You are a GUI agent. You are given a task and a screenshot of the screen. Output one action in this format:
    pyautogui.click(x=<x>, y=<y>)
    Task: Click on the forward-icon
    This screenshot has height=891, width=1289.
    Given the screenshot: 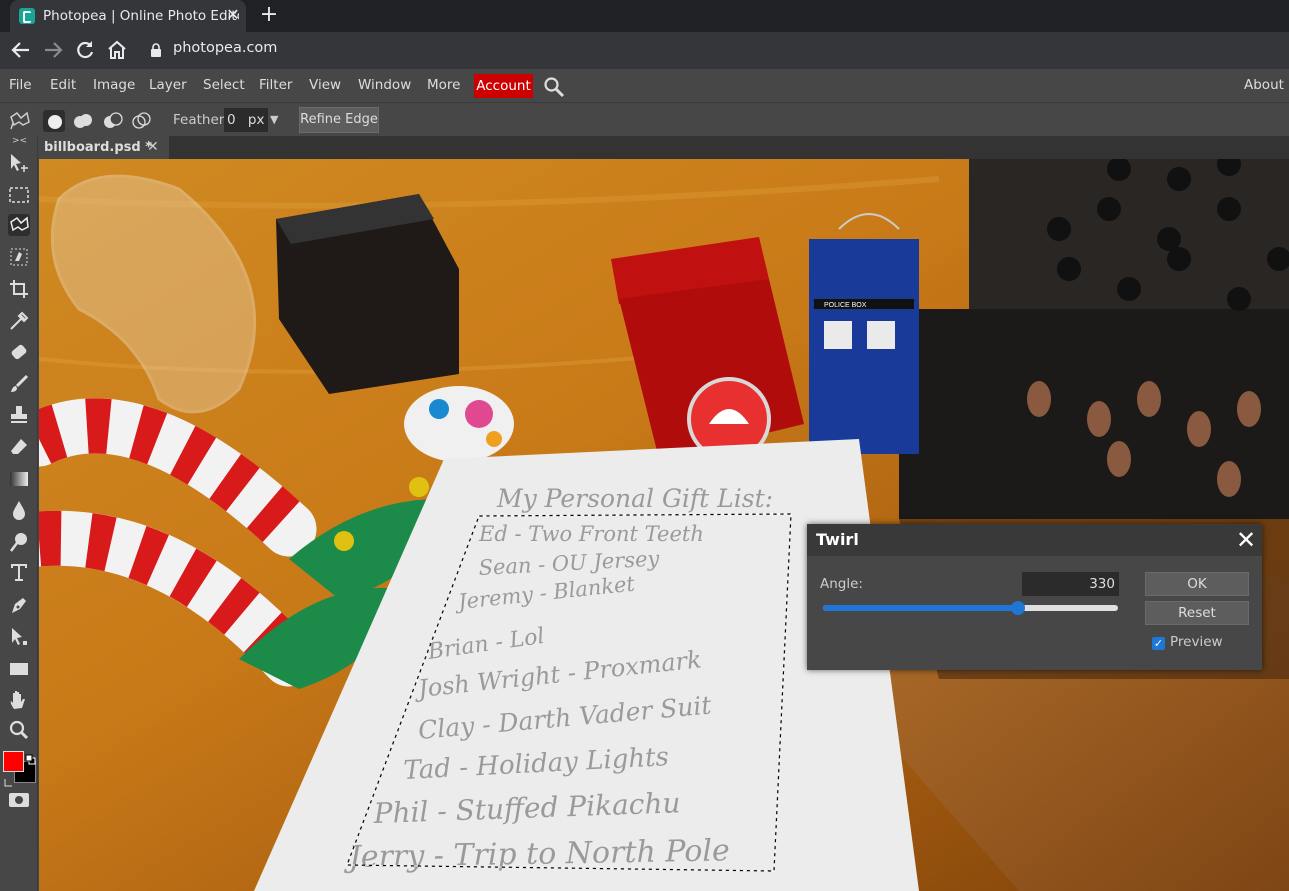 What is the action you would take?
    pyautogui.click(x=53, y=50)
    